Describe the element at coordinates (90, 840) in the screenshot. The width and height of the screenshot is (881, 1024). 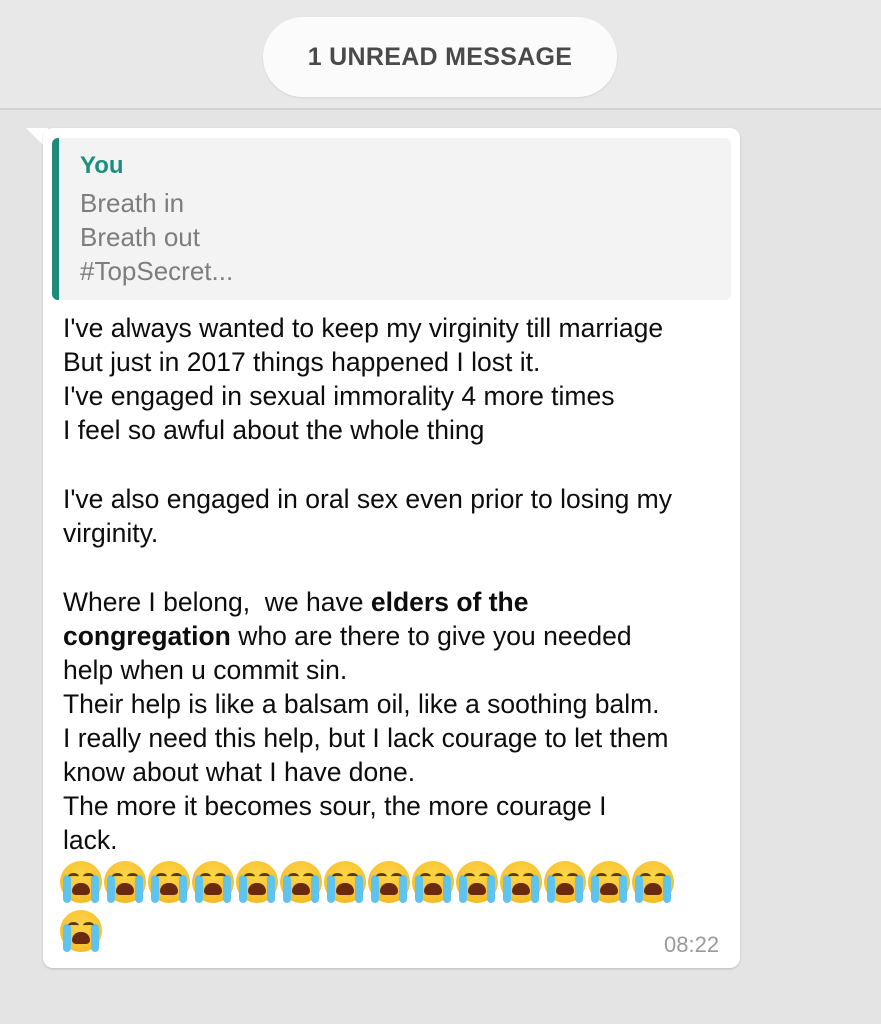
I see `message-line: lack.` at that location.